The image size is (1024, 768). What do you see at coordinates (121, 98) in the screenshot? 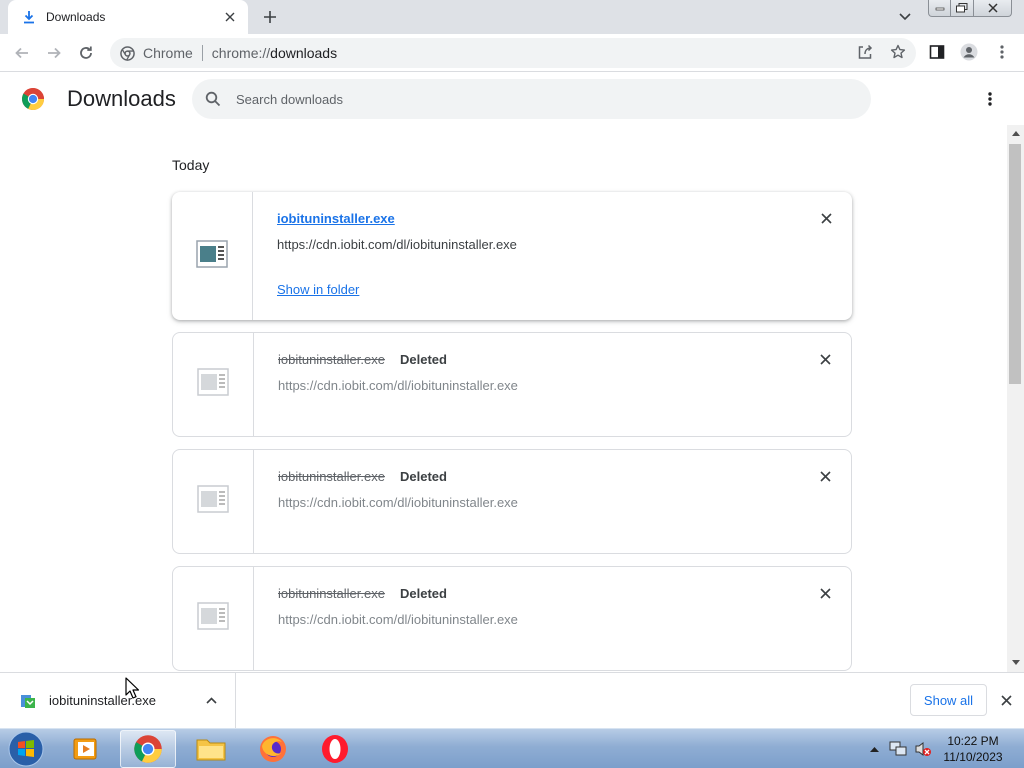
I see `page-title: Downloads` at bounding box center [121, 98].